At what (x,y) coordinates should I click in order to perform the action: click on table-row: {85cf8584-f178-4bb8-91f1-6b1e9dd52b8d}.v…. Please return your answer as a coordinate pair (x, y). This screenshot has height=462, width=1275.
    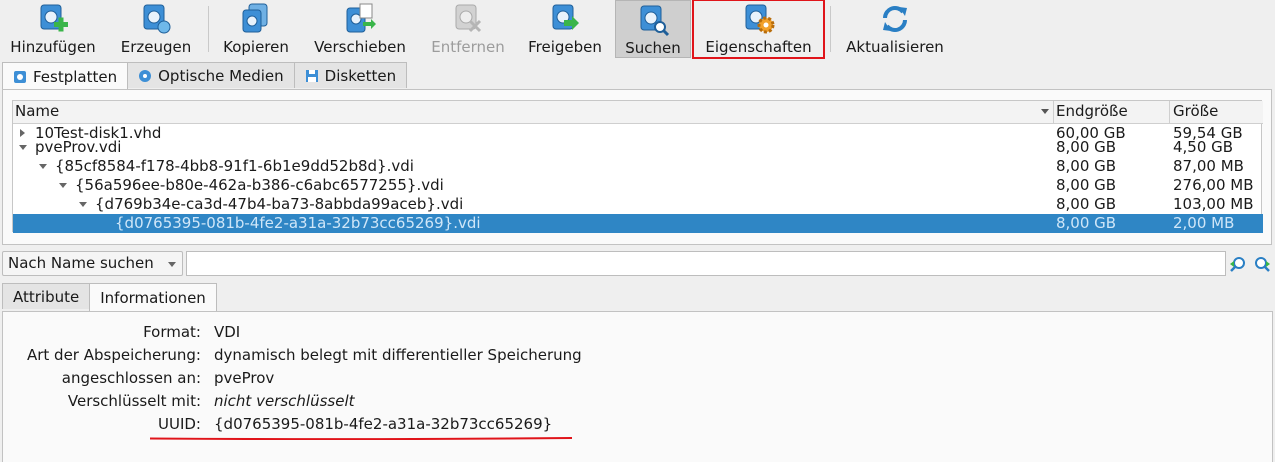
    Looking at the image, I should click on (638, 166).